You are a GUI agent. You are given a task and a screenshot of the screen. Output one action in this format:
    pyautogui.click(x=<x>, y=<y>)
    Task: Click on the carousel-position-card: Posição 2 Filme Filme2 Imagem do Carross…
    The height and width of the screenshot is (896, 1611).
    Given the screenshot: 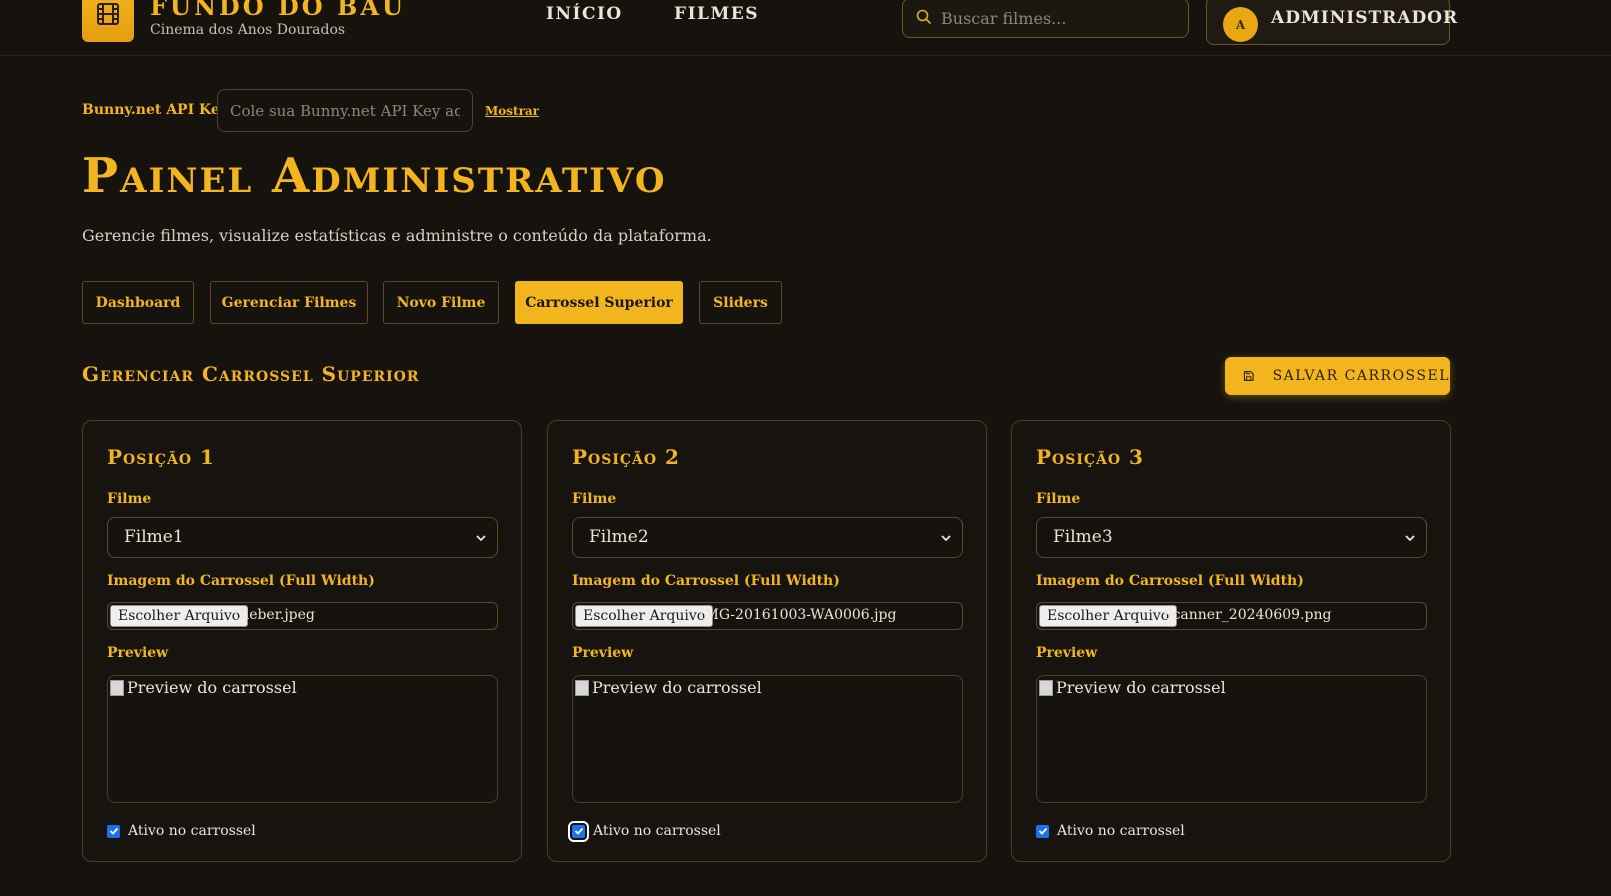 What is the action you would take?
    pyautogui.click(x=767, y=641)
    